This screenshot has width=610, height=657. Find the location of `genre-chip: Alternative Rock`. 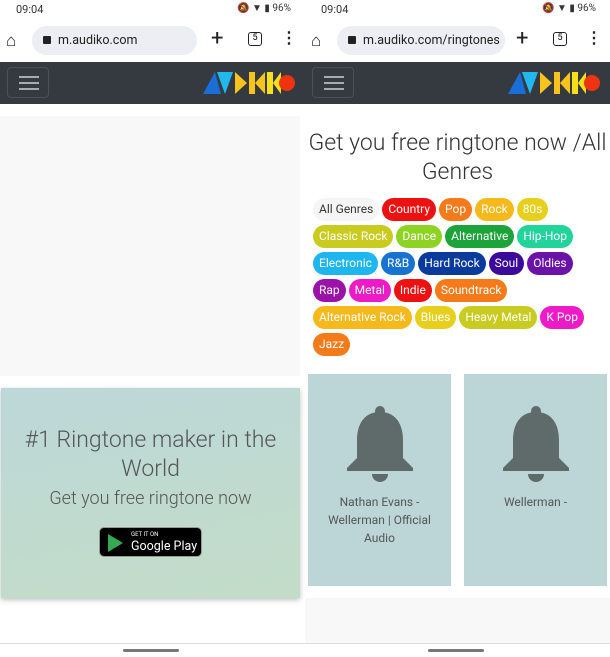

genre-chip: Alternative Rock is located at coordinates (362, 317).